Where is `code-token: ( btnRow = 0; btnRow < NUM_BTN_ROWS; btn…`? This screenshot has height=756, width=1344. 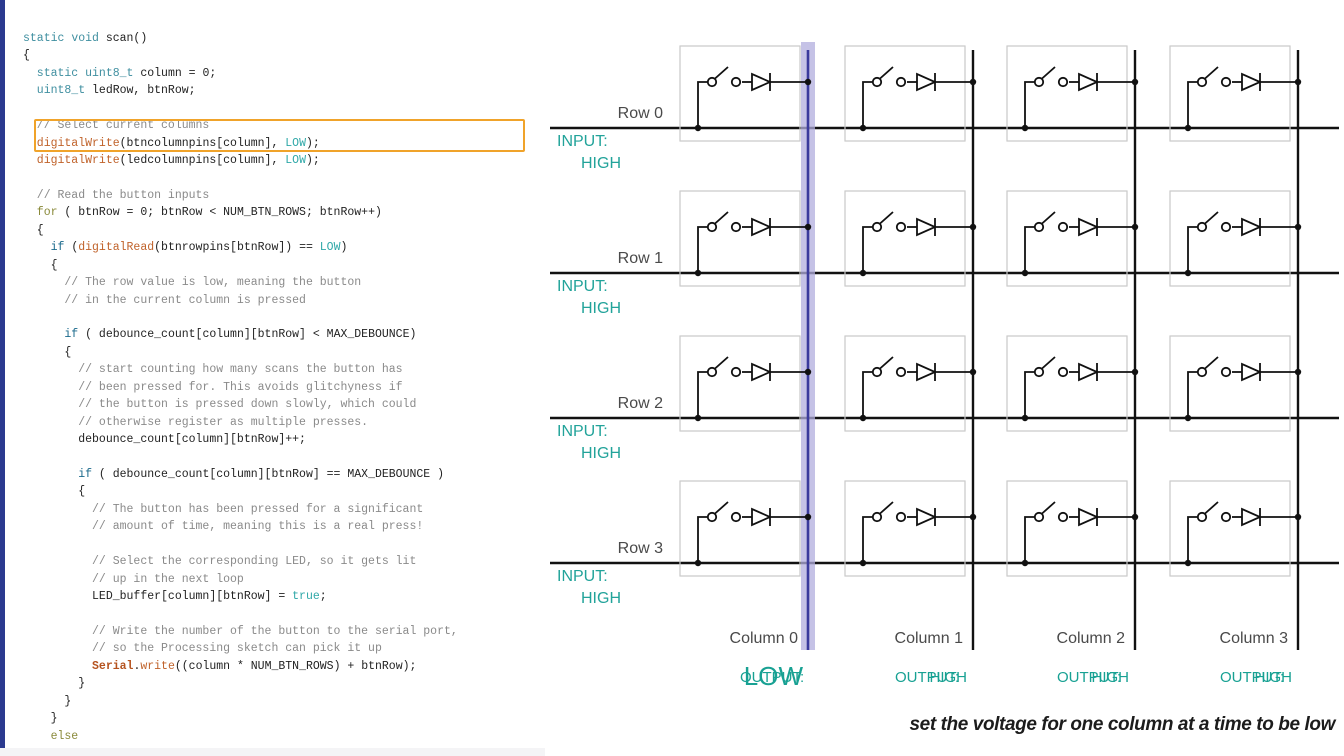 code-token: ( btnRow = 0; btnRow < NUM_BTN_ROWS; btn… is located at coordinates (219, 213).